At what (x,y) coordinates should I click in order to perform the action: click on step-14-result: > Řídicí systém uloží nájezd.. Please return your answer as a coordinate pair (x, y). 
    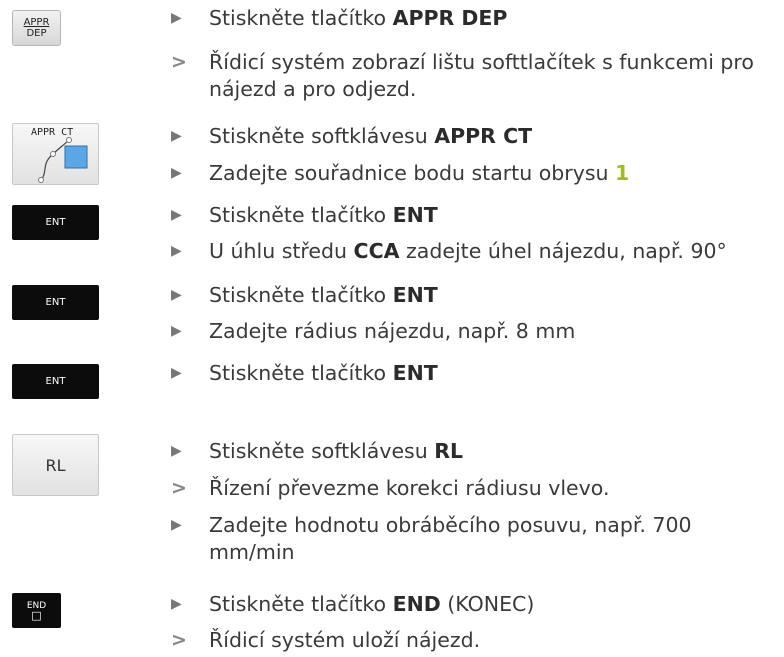
    Looking at the image, I should click on (477, 640).